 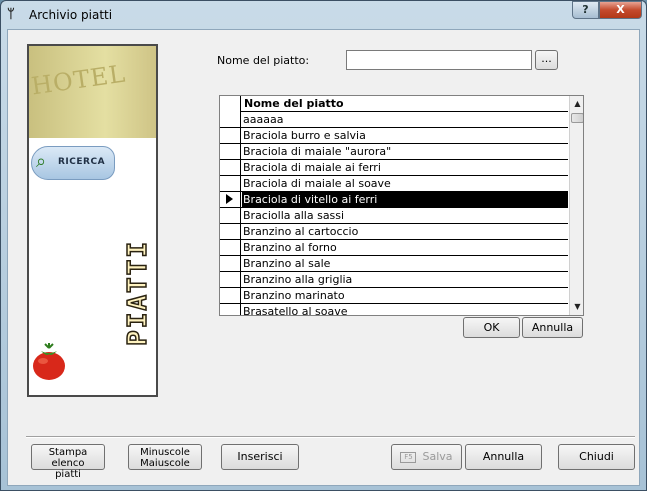 I want to click on case-label-line2: Maiuscole, so click(x=165, y=463).